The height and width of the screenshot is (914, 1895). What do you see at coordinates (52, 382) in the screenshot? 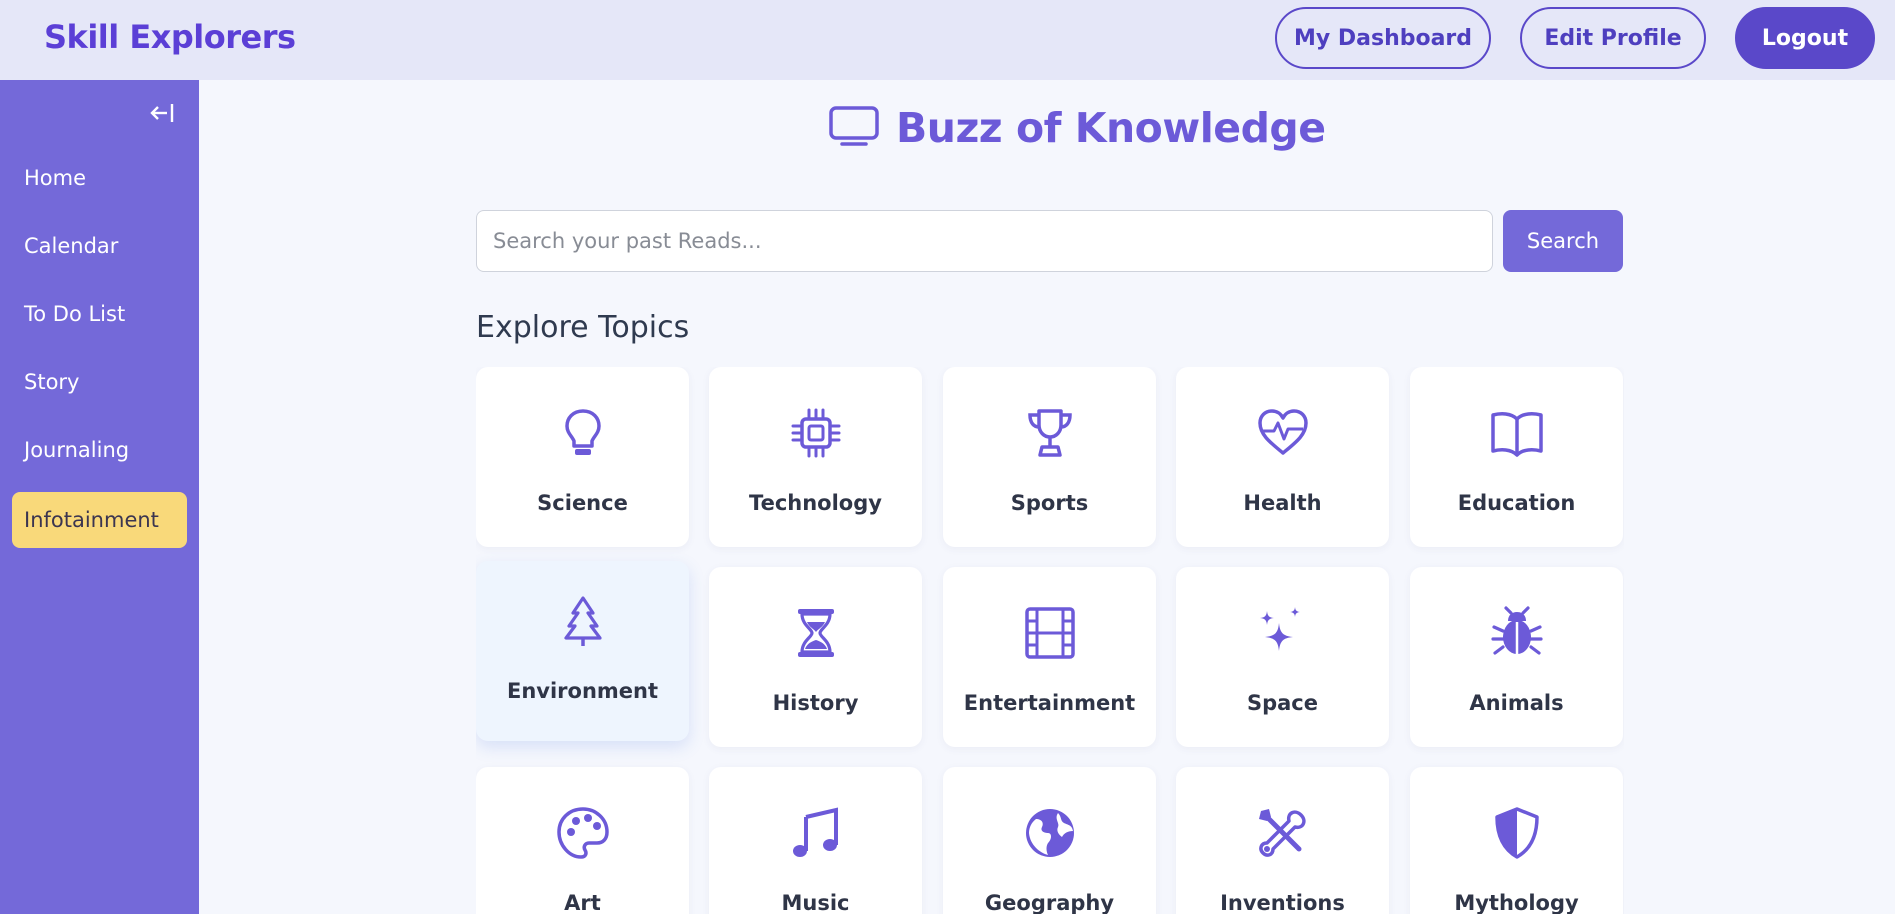
I see `sidebar-item-label: Story` at bounding box center [52, 382].